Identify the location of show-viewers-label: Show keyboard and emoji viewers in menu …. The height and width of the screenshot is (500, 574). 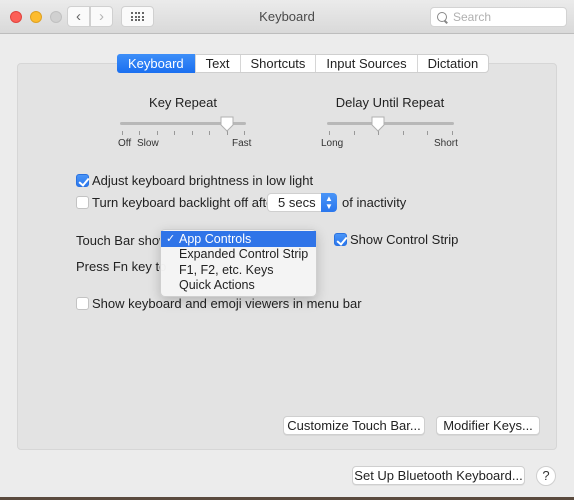
(227, 303).